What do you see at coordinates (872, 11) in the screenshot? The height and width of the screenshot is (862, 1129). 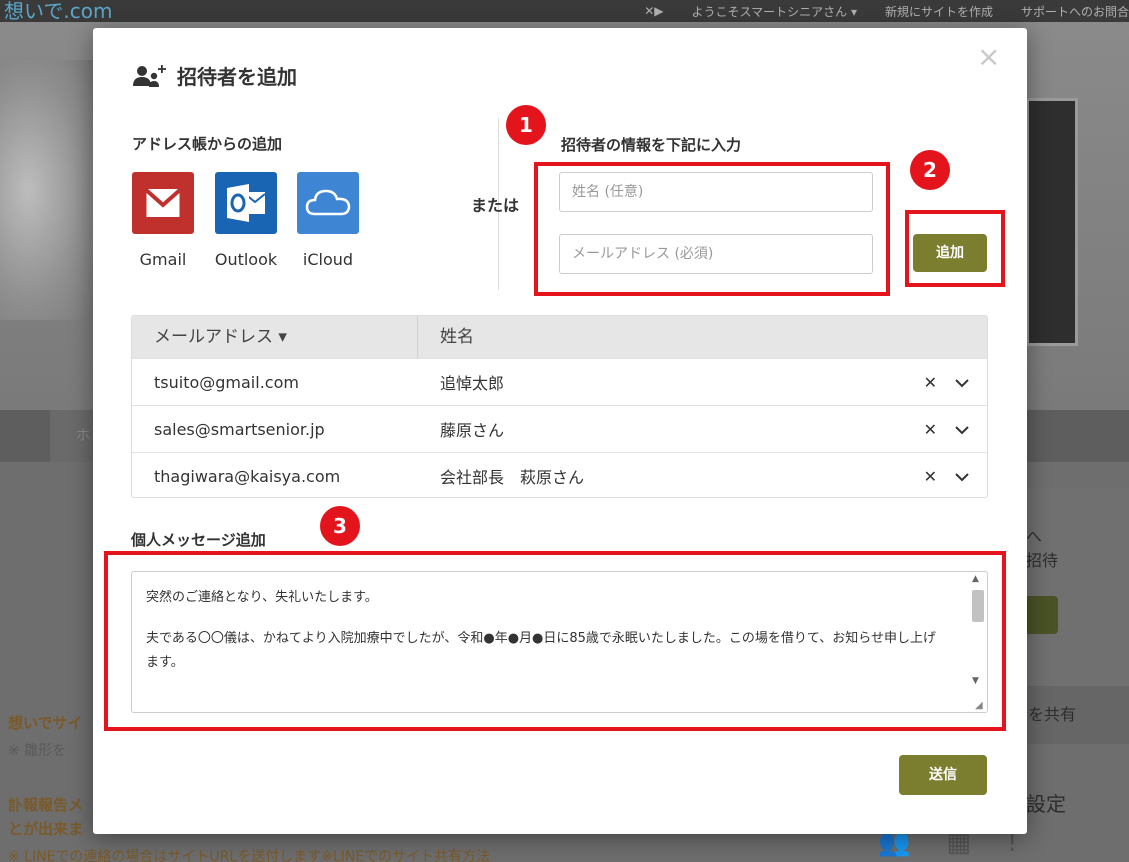 I see `background-nav: ✕▶ ようこそスマートシニアさん ▾ 新規にサイトを作成 サポートへのお問合` at bounding box center [872, 11].